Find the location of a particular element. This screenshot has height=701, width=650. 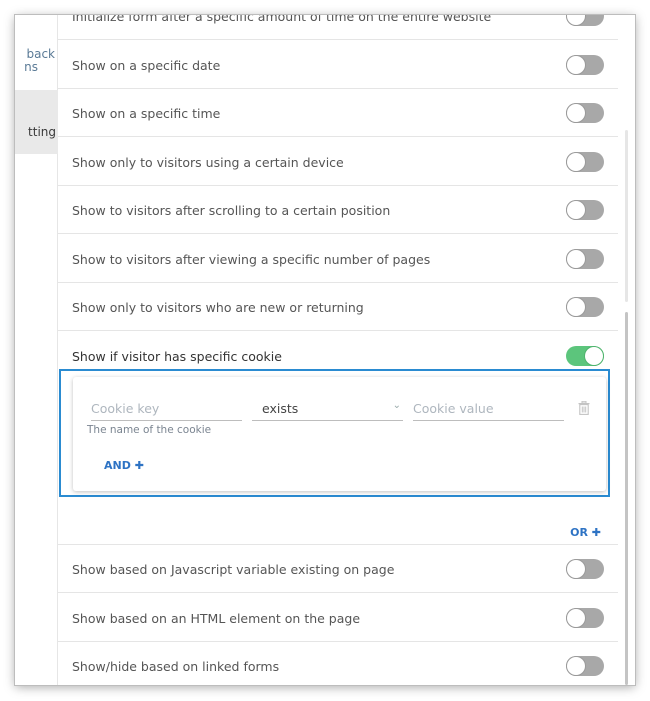

cookie-value-input is located at coordinates (488, 408).